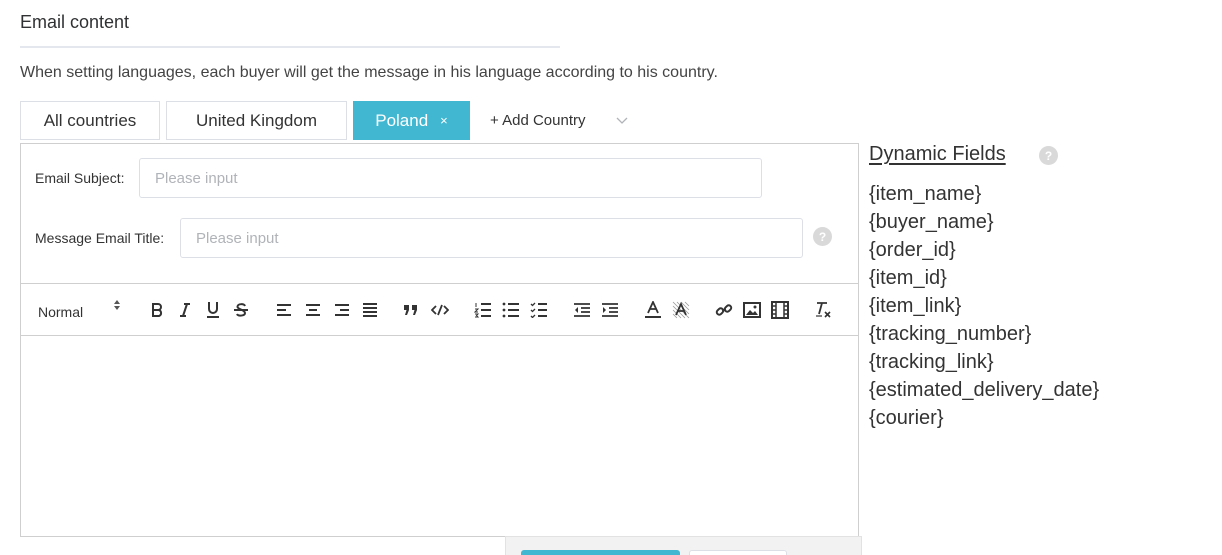 The image size is (1222, 555). What do you see at coordinates (683, 545) in the screenshot?
I see `action-bar` at bounding box center [683, 545].